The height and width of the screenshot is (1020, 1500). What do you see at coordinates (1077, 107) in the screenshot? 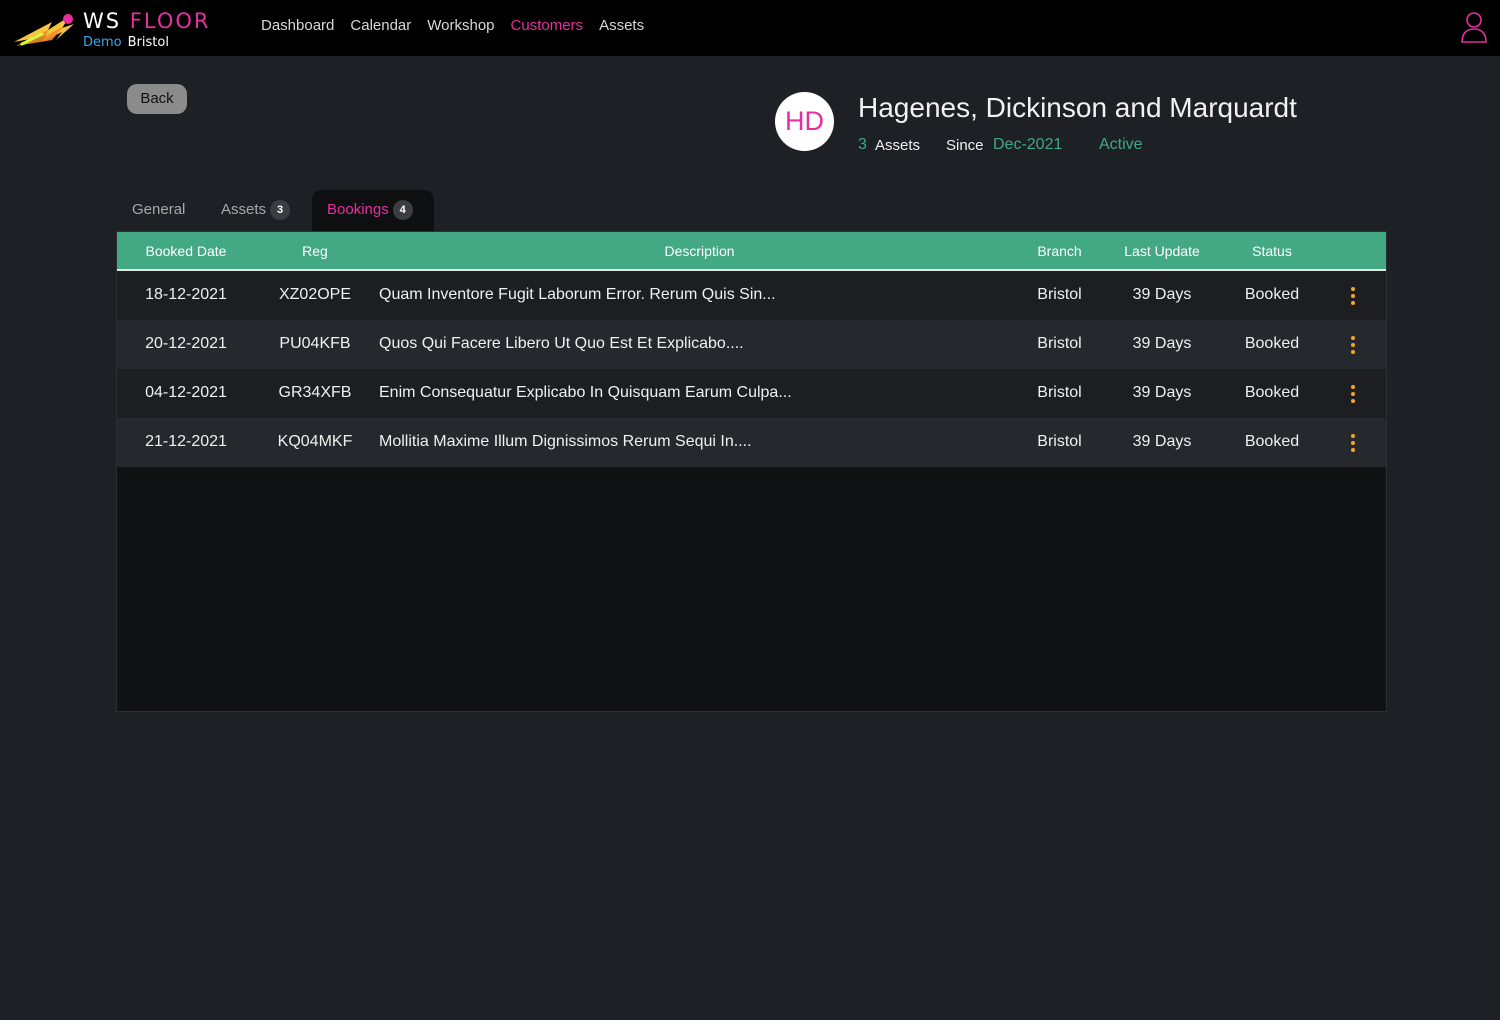
I see `customer-name: Hagenes, Dickinson and Marquardt` at bounding box center [1077, 107].